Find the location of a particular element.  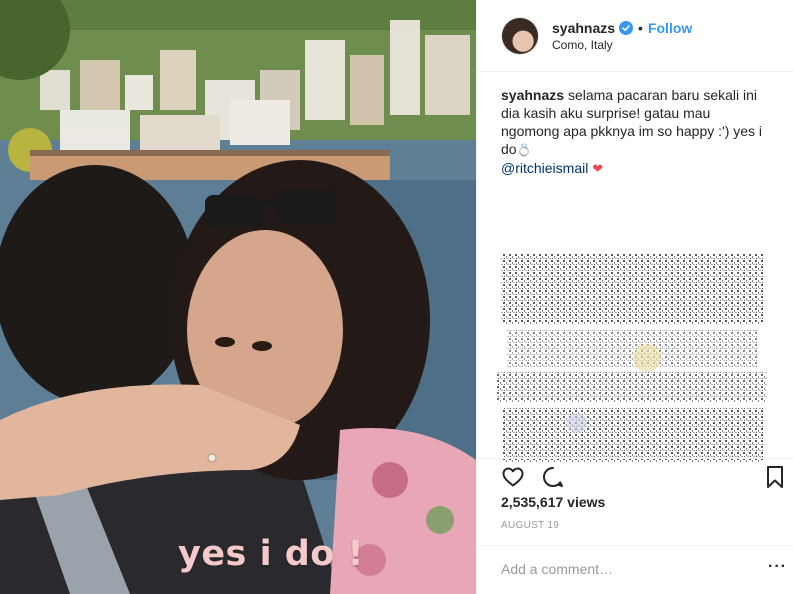

username-link: syahnazs is located at coordinates (583, 28).